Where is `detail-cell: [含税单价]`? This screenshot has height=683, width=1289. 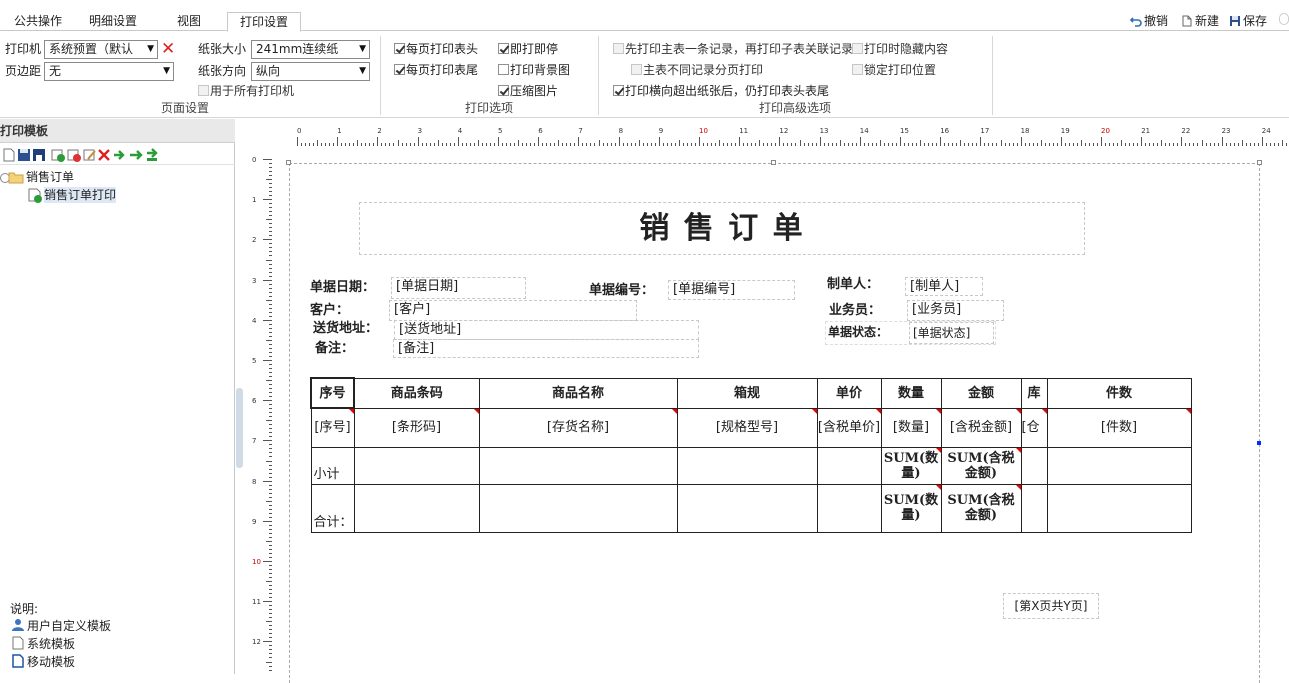 detail-cell: [含税单价] is located at coordinates (849, 427).